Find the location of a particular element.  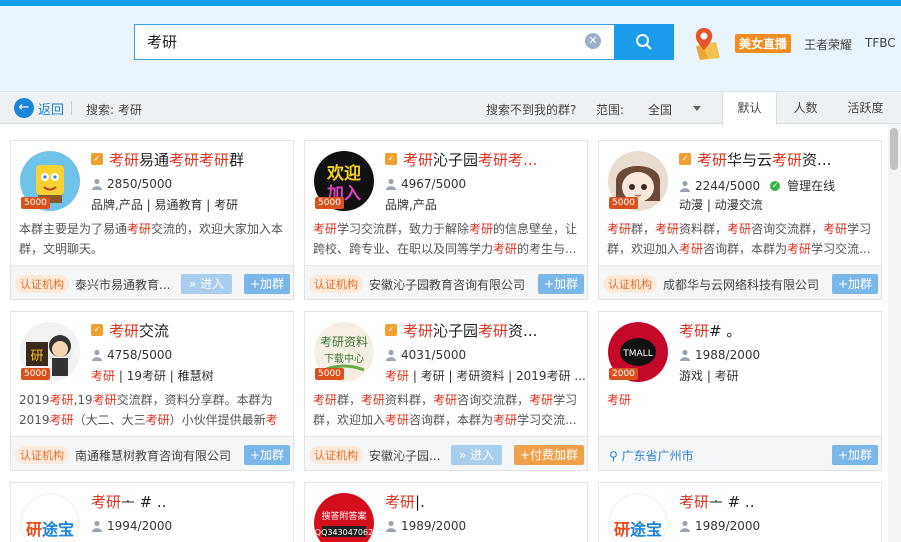

scrollbar-thumb is located at coordinates (894, 149).